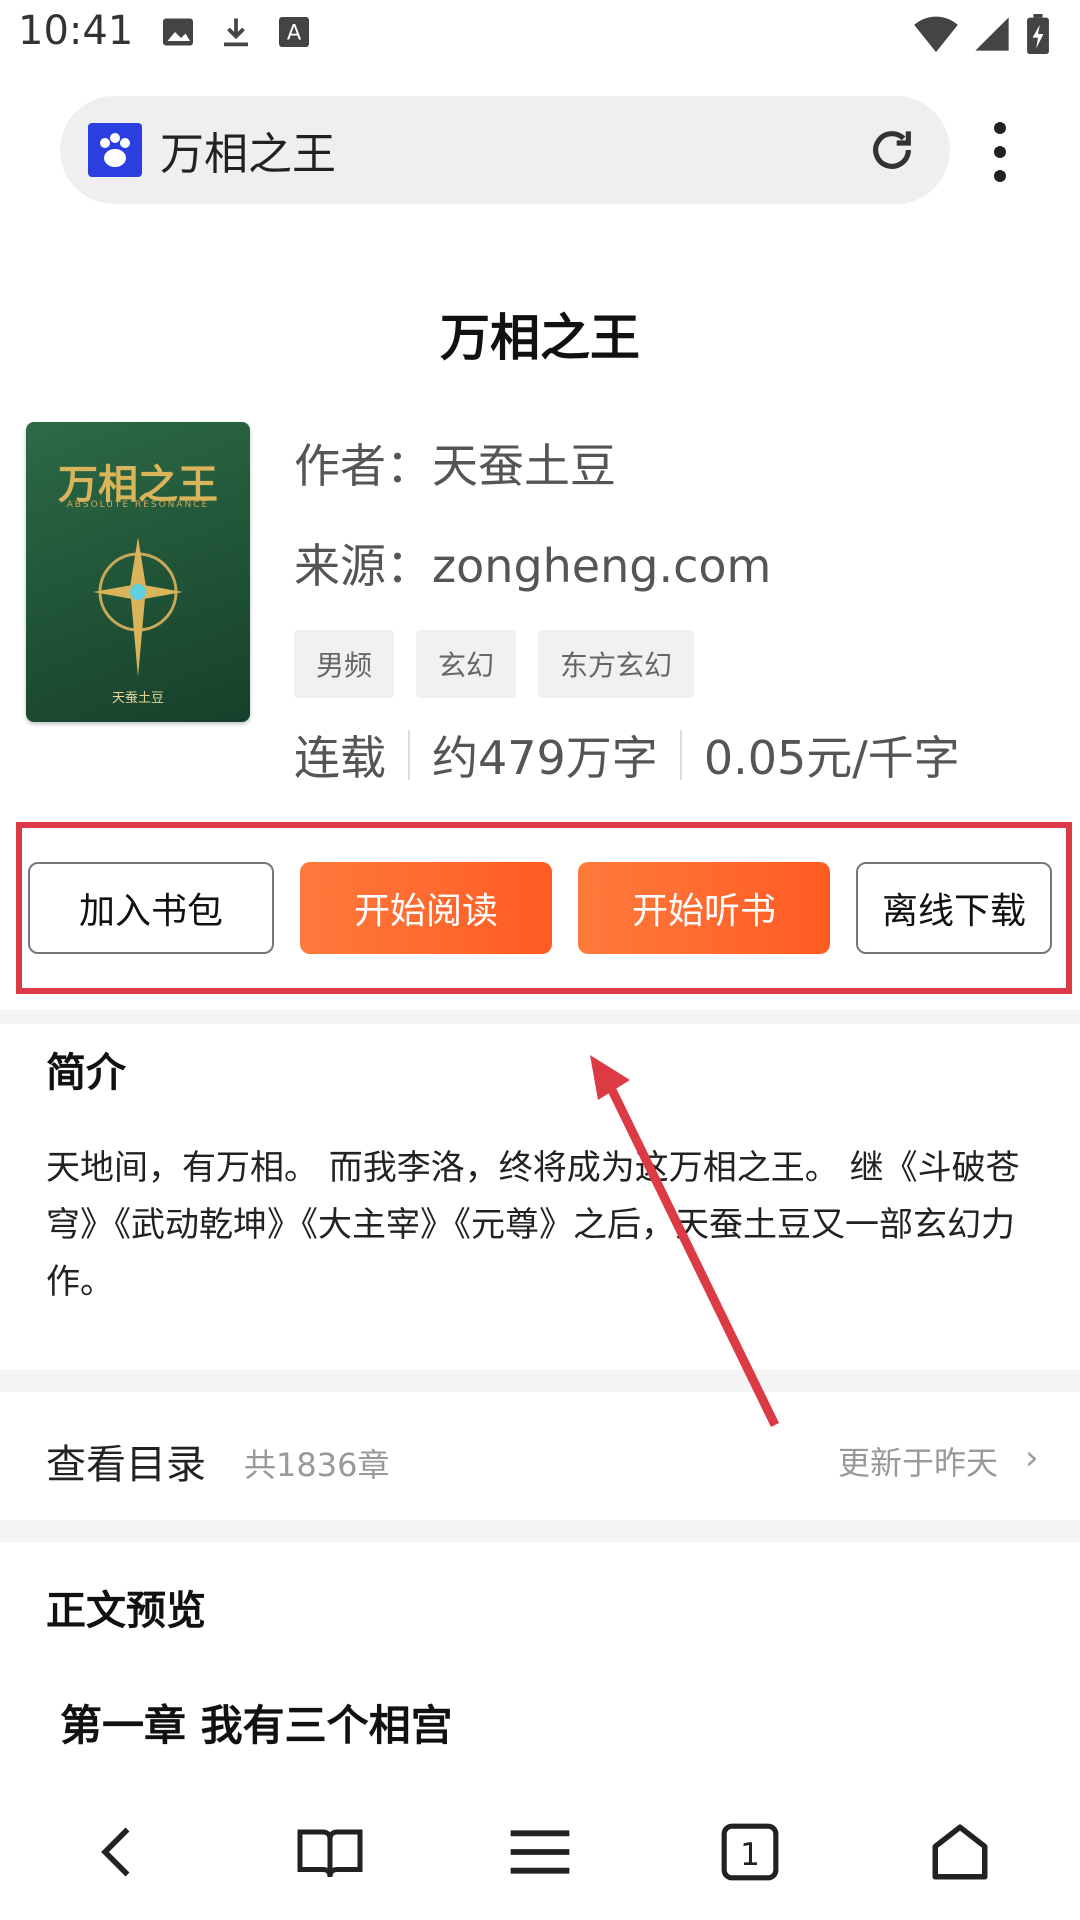 Image resolution: width=1080 pixels, height=1920 pixels. What do you see at coordinates (750, 1855) in the screenshot?
I see `tab-count: 1` at bounding box center [750, 1855].